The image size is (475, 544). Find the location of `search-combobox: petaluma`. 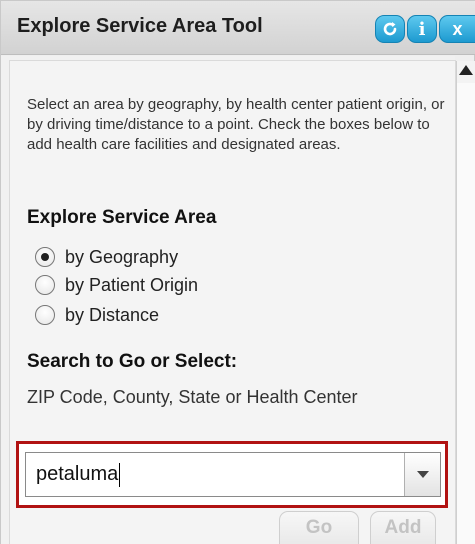

search-combobox: petaluma is located at coordinates (233, 474).